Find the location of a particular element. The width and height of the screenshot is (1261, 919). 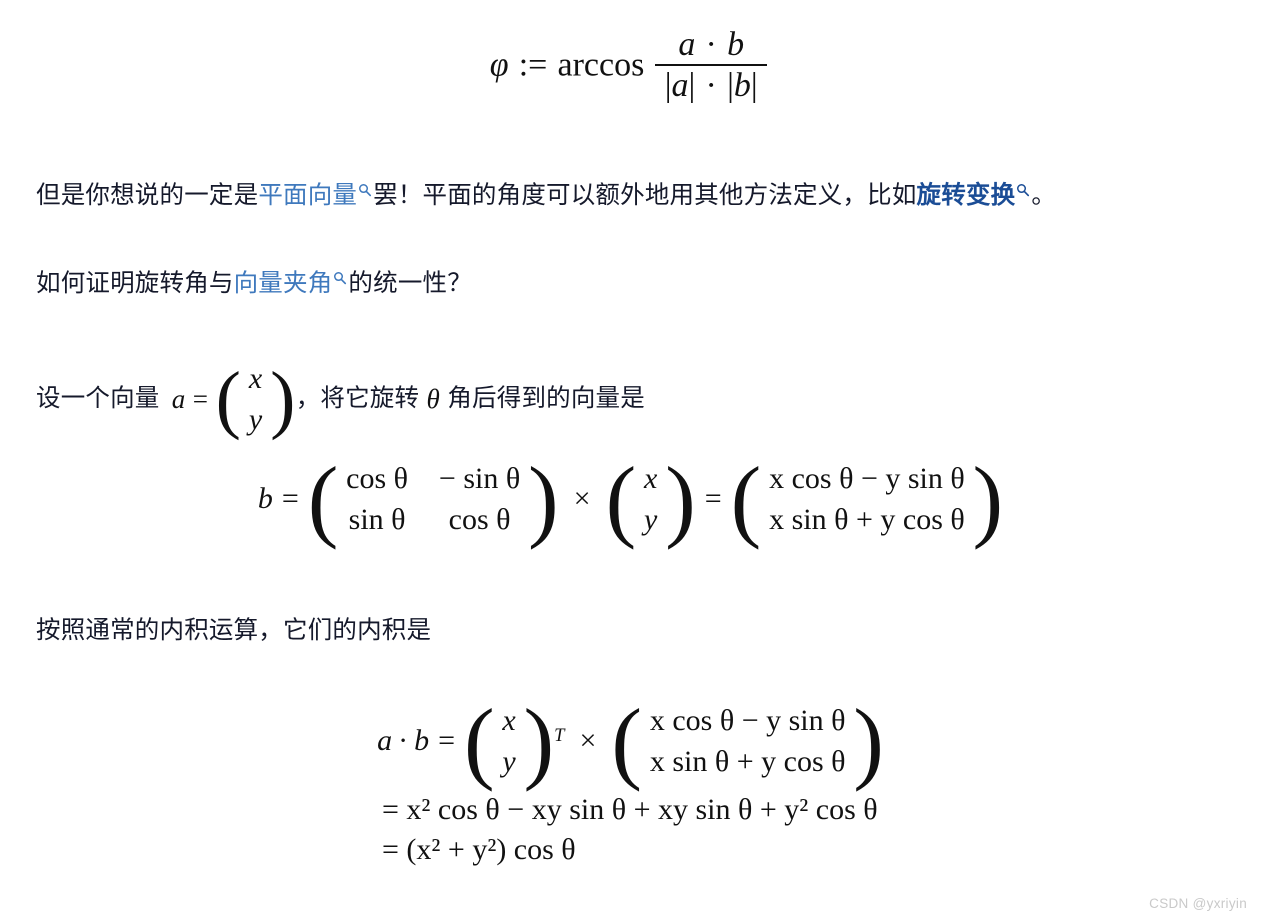

paragraph-define-vector: 设一个向量 a =(x y) ，将它旋转 θ 角后得到的向量是 is located at coordinates (340, 399).